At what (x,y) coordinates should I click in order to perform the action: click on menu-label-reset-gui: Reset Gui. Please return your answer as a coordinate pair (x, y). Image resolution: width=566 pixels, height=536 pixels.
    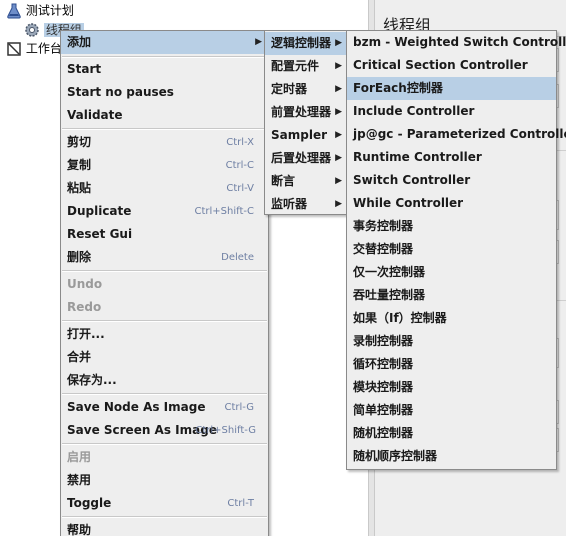
    Looking at the image, I should click on (100, 234).